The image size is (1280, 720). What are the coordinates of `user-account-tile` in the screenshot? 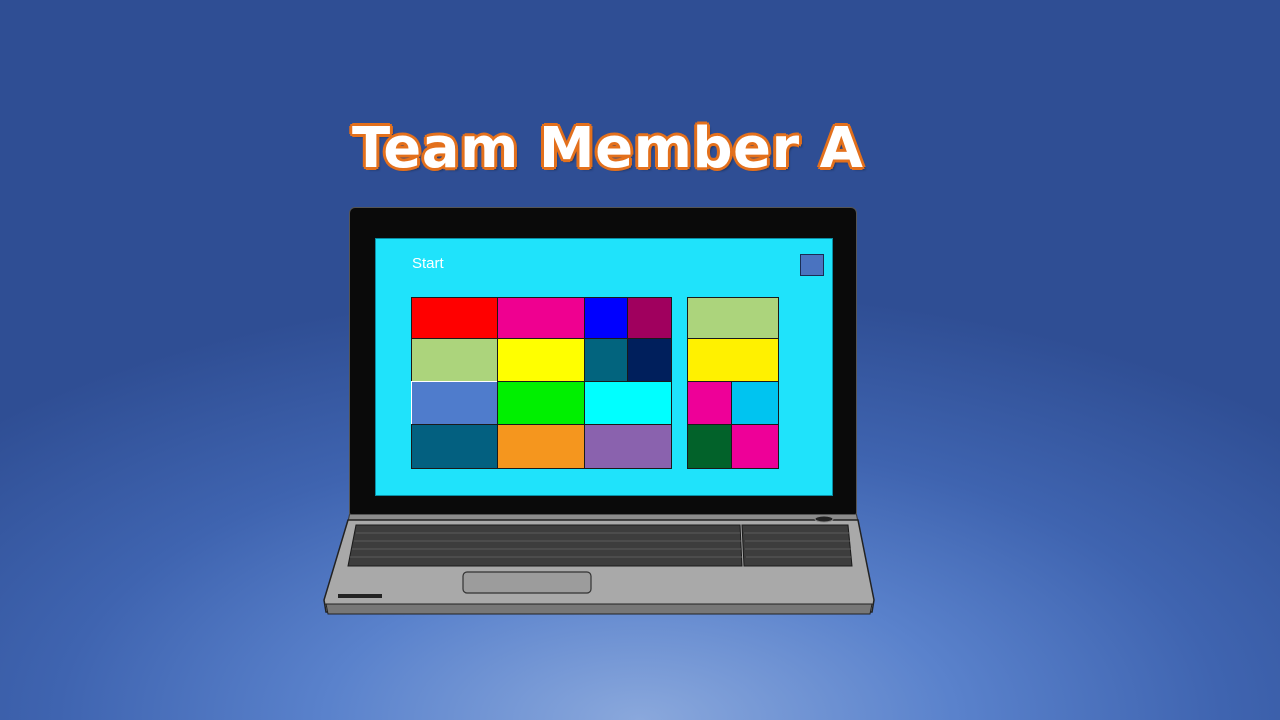 It's located at (812, 265).